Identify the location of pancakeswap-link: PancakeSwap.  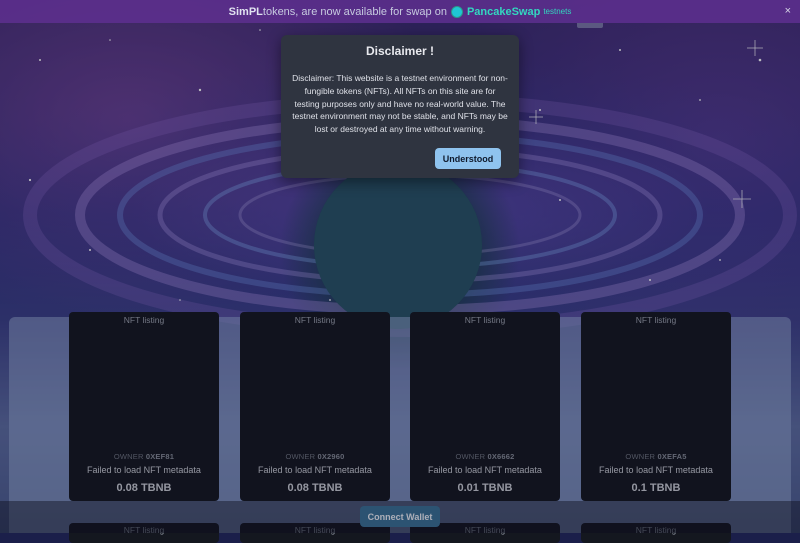
(503, 12).